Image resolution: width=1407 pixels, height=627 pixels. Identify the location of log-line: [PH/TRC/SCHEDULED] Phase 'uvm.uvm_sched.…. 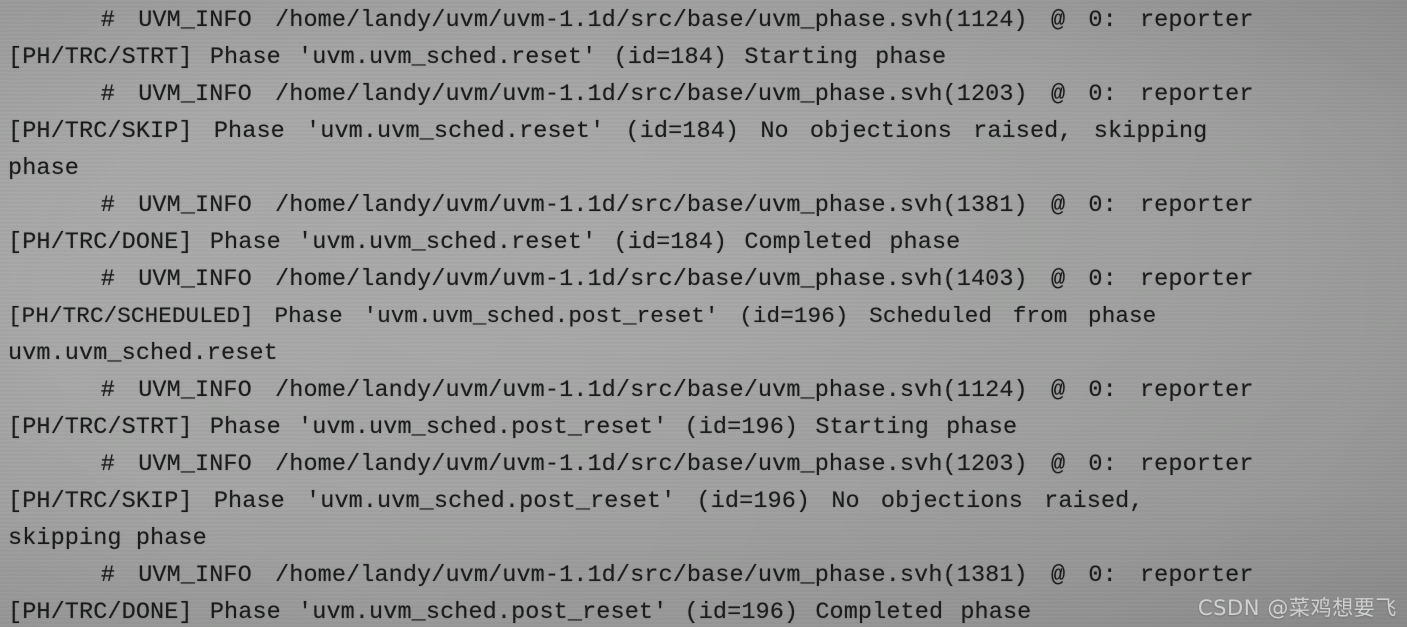
(582, 316).